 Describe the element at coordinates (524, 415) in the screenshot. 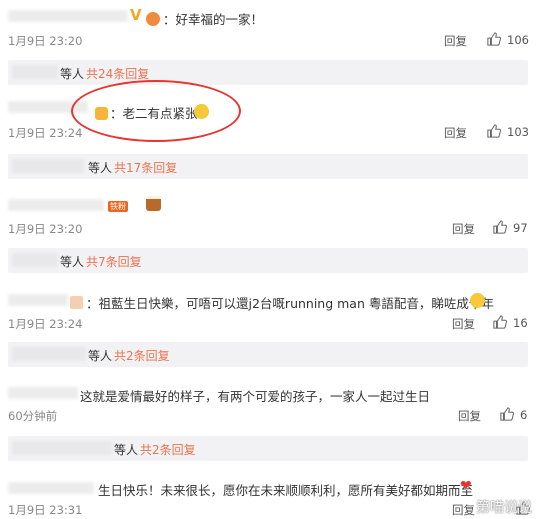

I see `like-count: 6` at that location.